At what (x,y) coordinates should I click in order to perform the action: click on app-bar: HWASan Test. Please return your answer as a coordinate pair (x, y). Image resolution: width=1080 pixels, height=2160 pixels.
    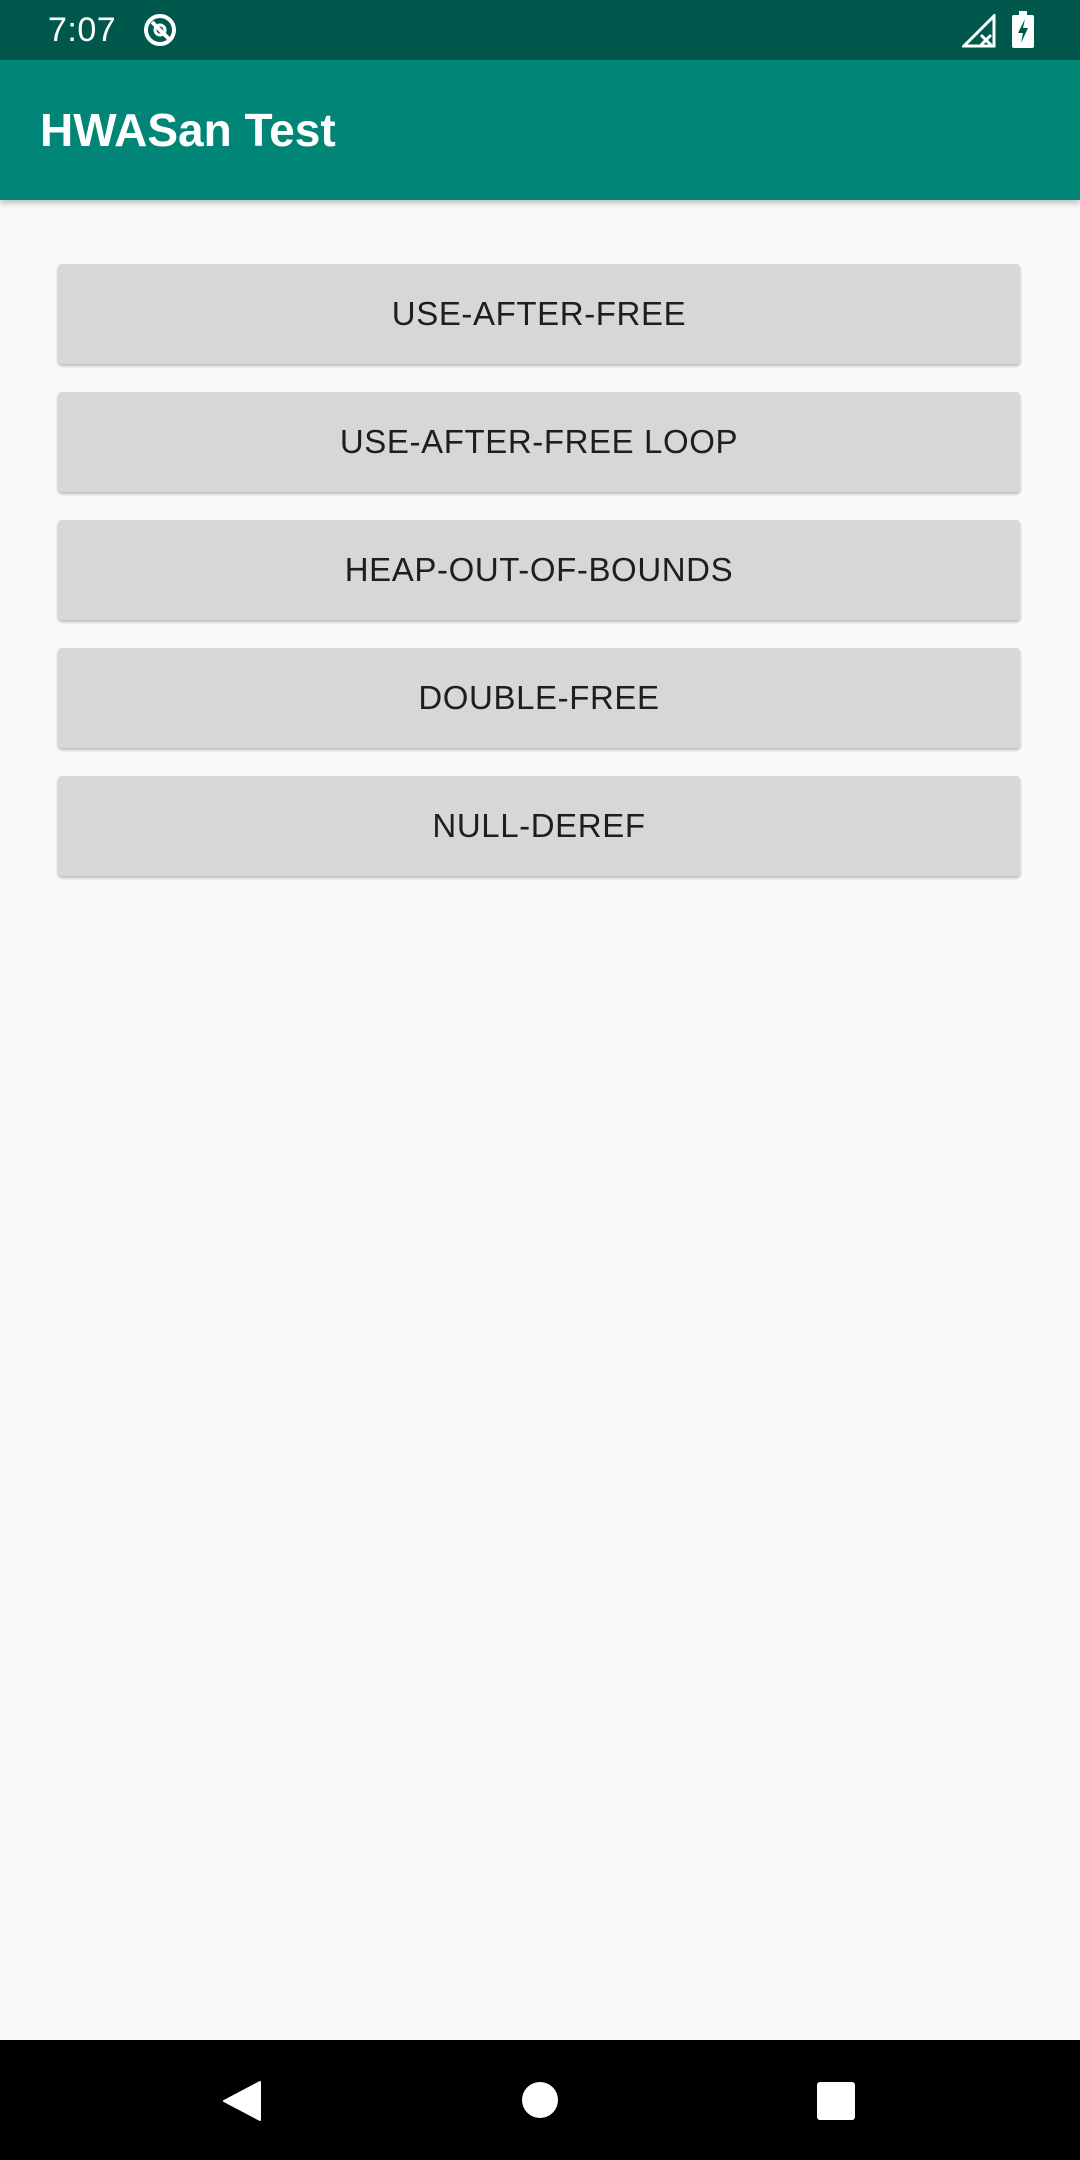
    Looking at the image, I should click on (540, 130).